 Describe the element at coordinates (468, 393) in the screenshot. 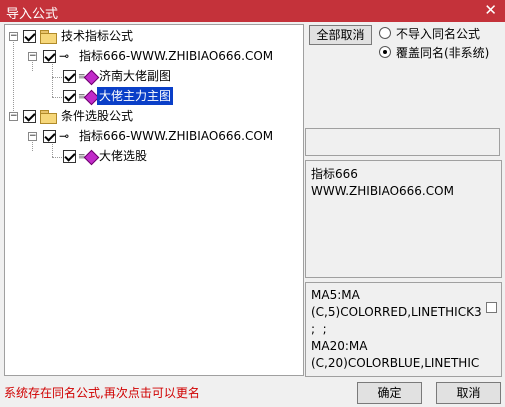

I see `cancel-button: 取消` at that location.